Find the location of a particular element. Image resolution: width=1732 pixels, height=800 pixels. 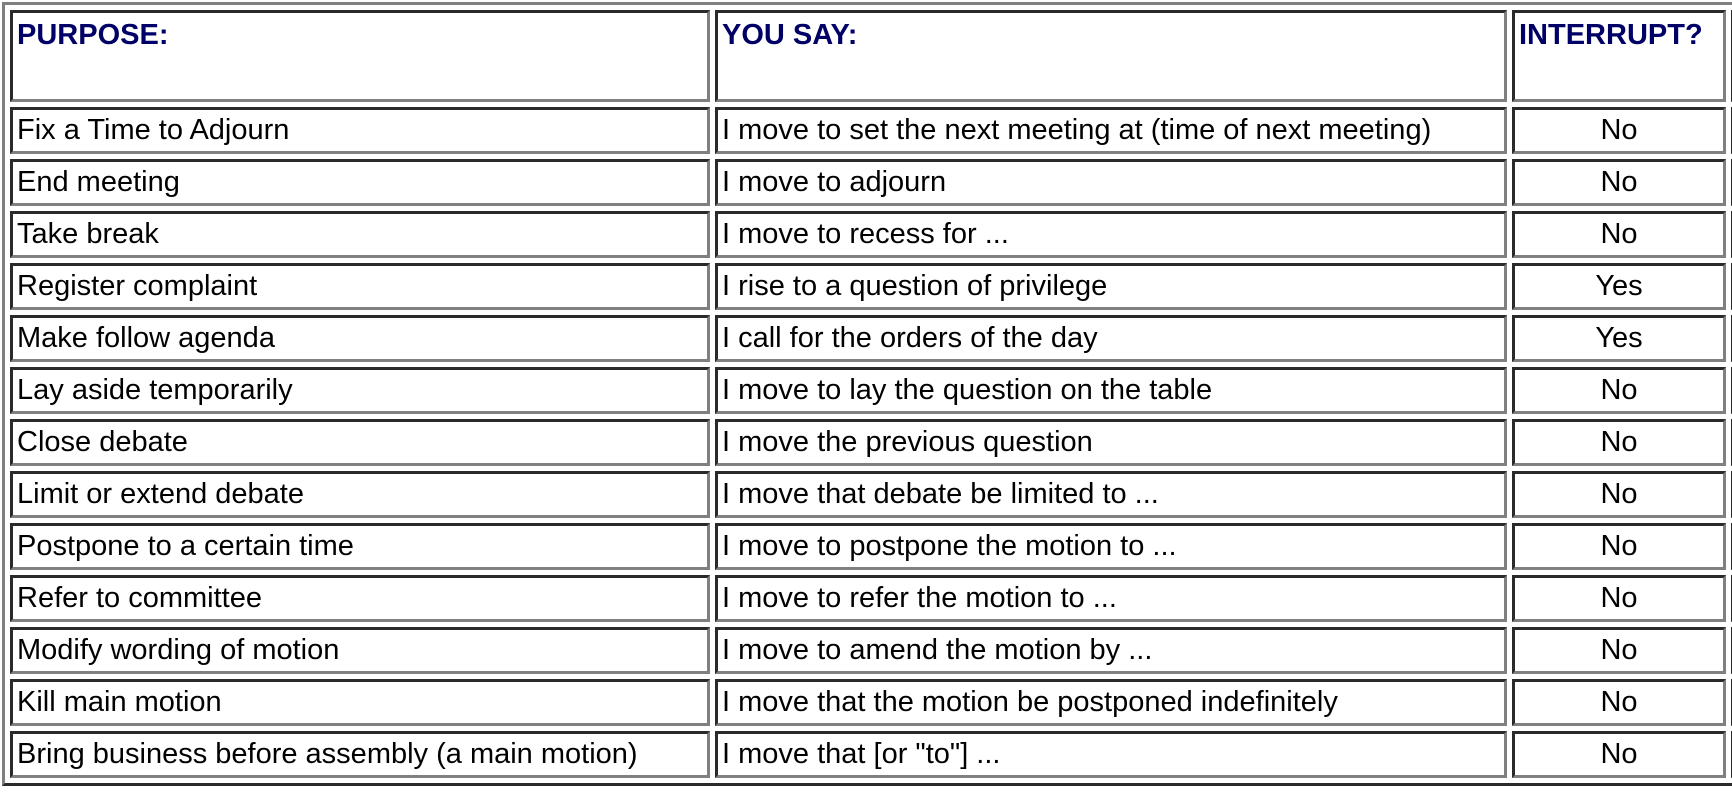

cell-you-say: I move the previous question is located at coordinates (1111, 442).